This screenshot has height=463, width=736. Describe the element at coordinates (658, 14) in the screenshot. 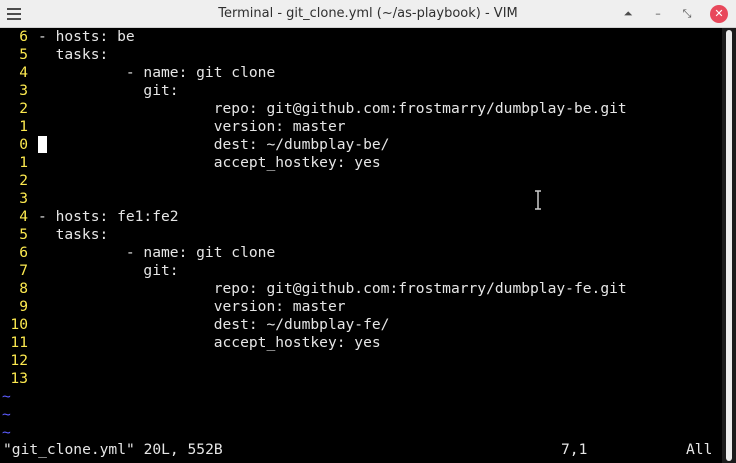

I see `minimize-button: –` at that location.